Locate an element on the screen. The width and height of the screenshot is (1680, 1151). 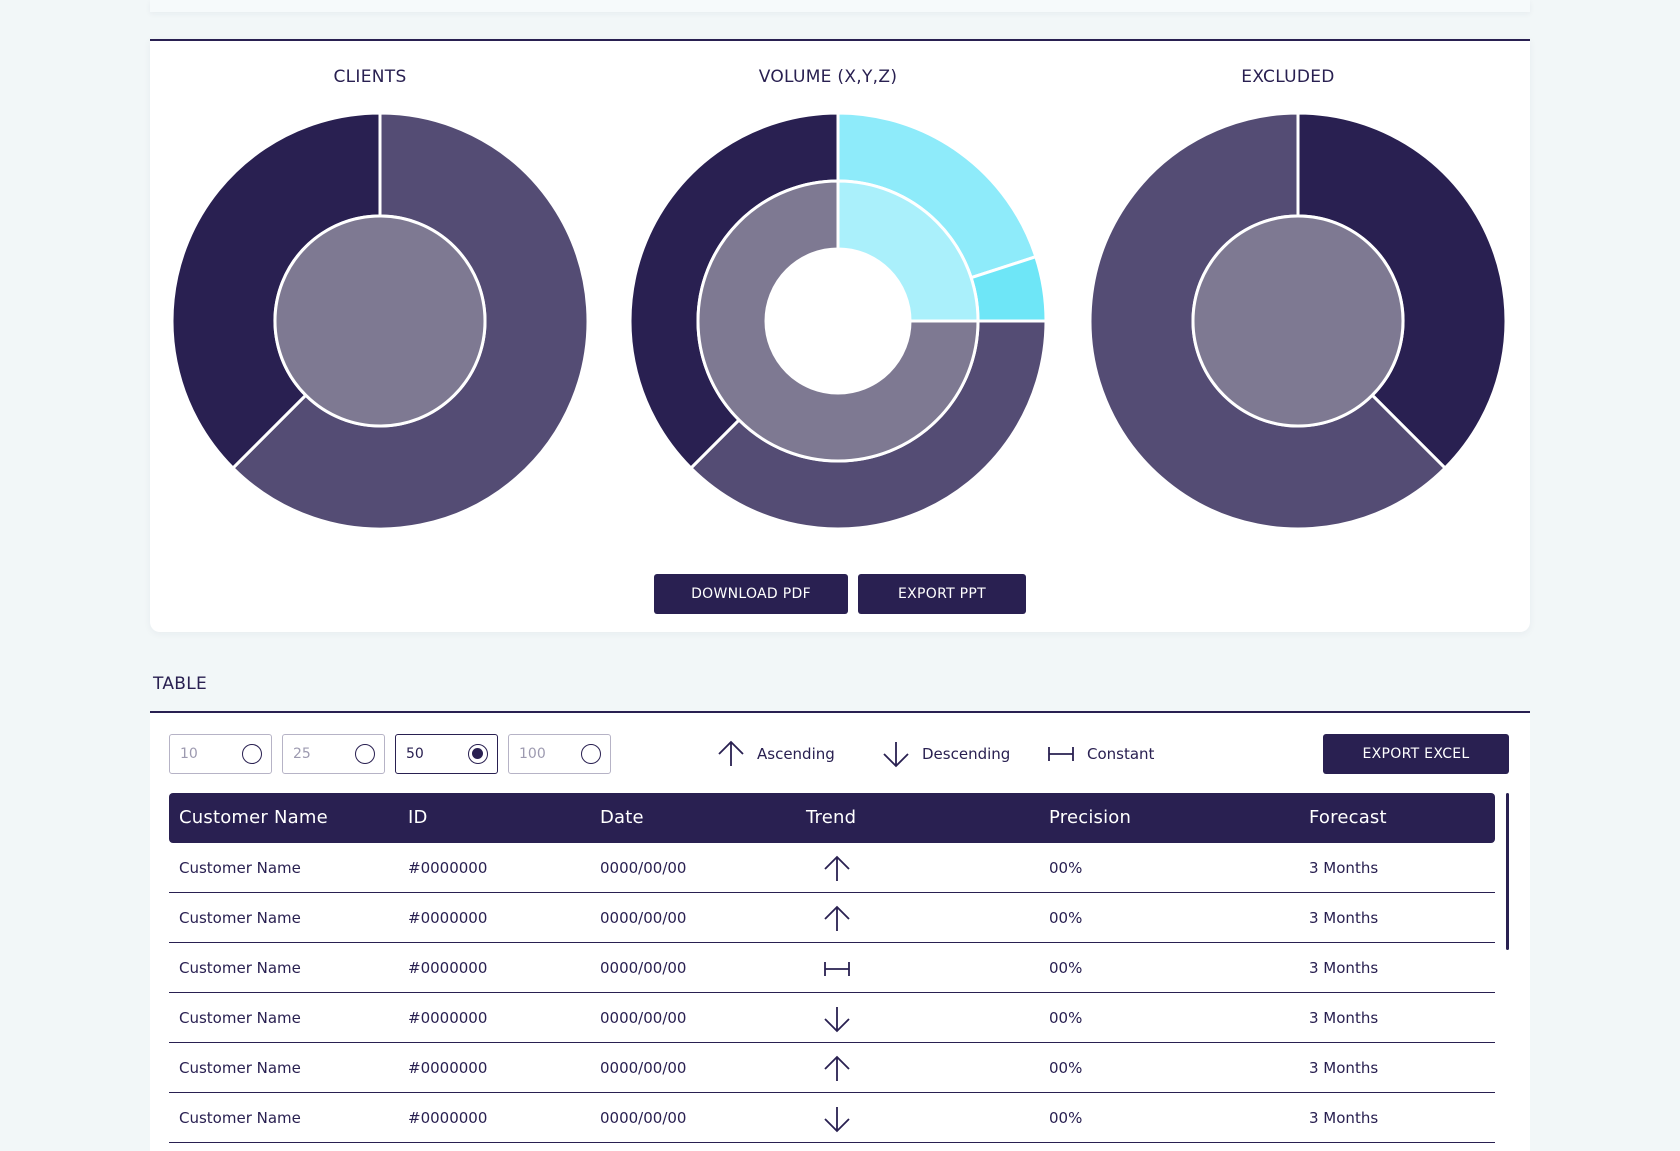
legend-ascending: Ascending is located at coordinates (775, 754).